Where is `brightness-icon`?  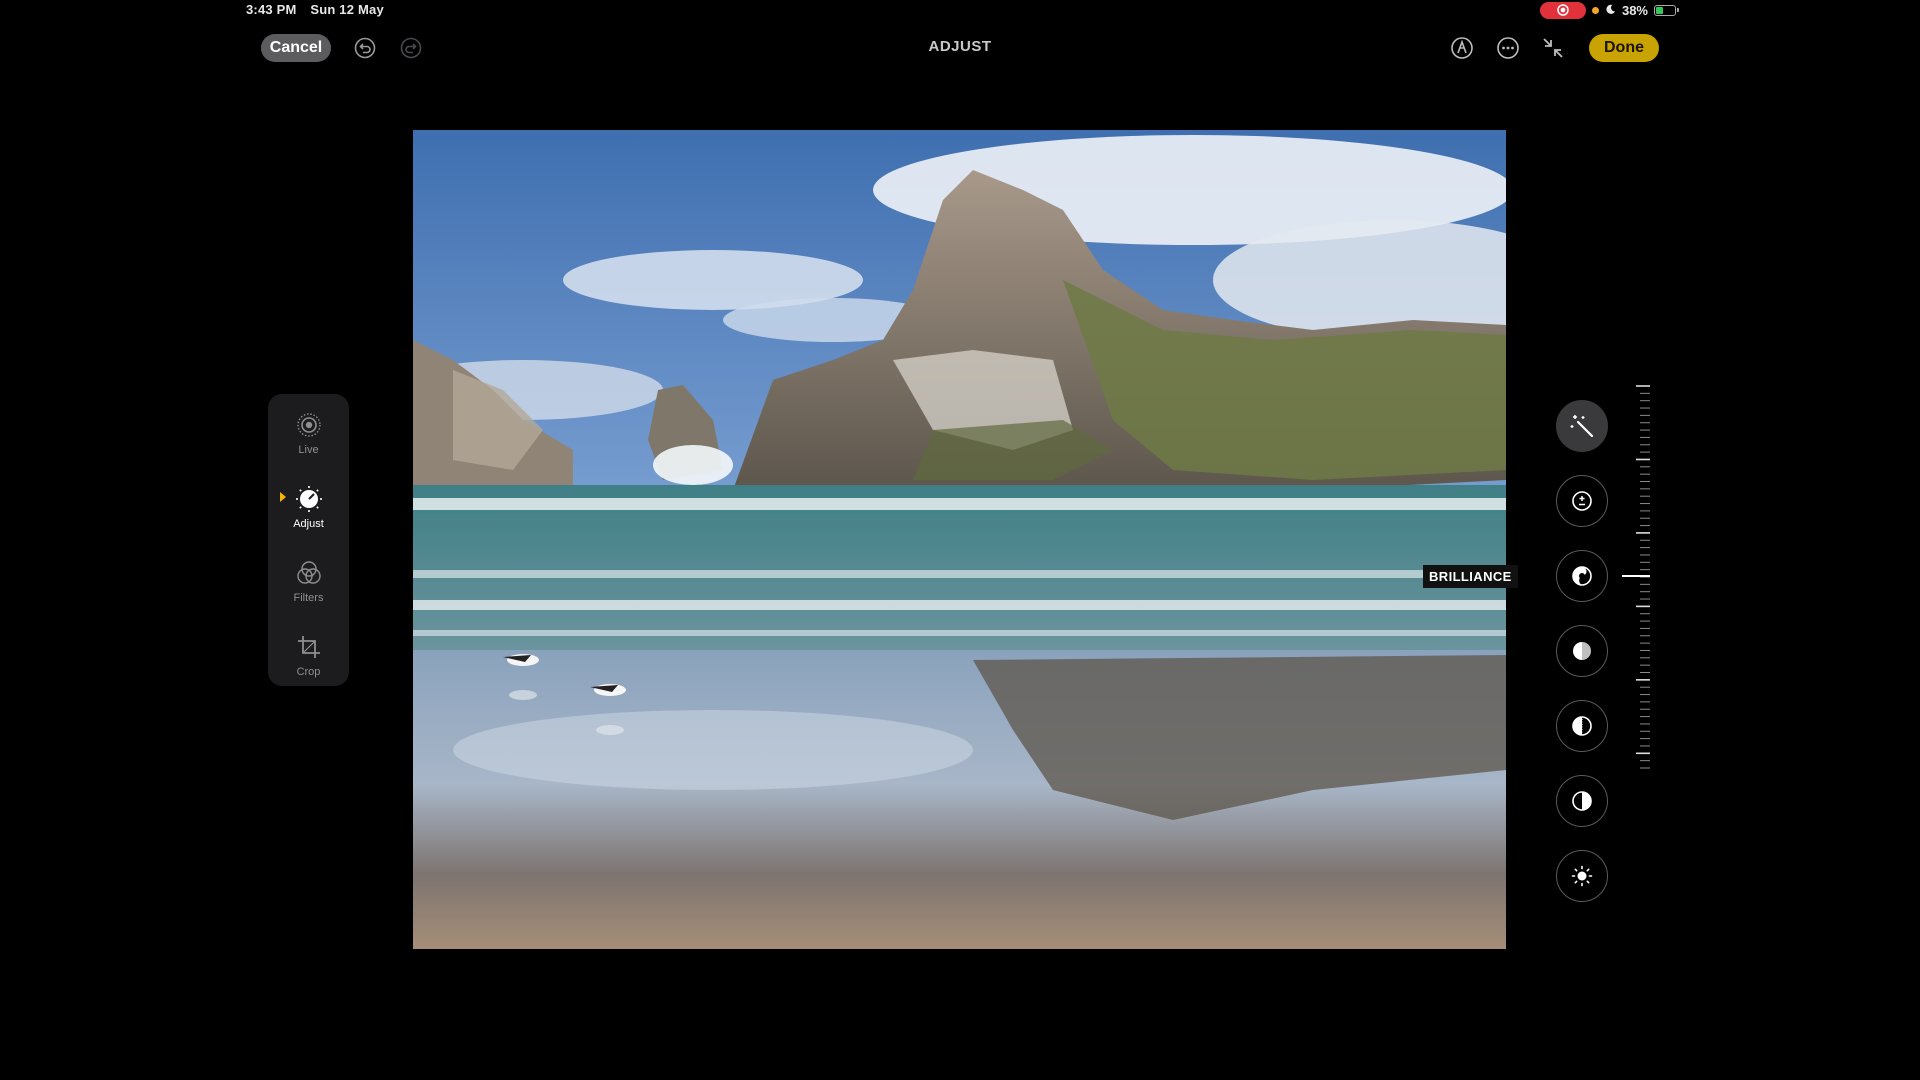
brightness-icon is located at coordinates (1582, 876).